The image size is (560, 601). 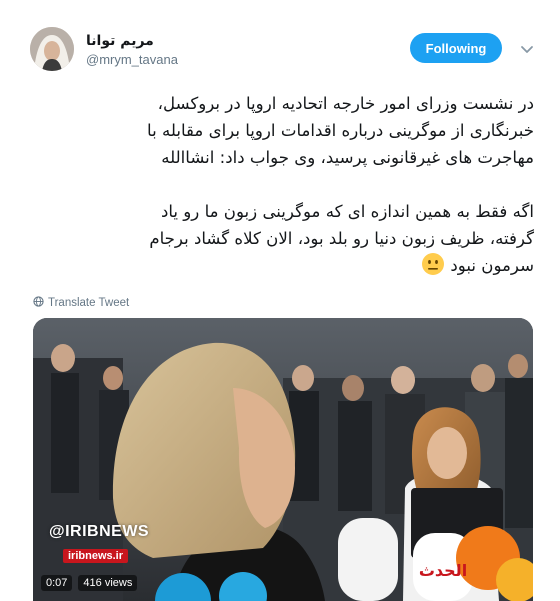 I want to click on display-name: مریم توانا, so click(x=120, y=41).